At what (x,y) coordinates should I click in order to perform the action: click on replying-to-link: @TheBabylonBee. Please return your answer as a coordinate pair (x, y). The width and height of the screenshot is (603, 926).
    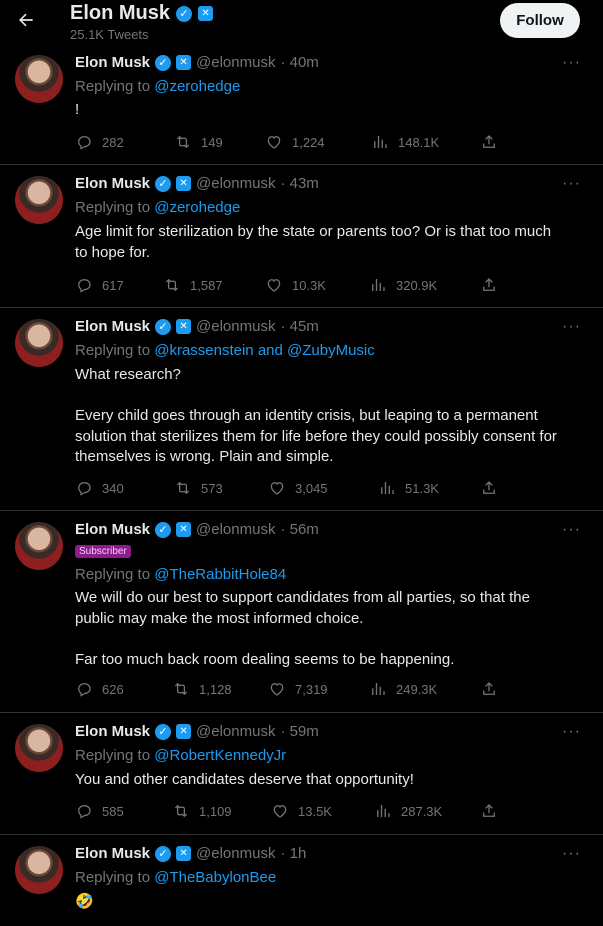
    Looking at the image, I should click on (215, 877).